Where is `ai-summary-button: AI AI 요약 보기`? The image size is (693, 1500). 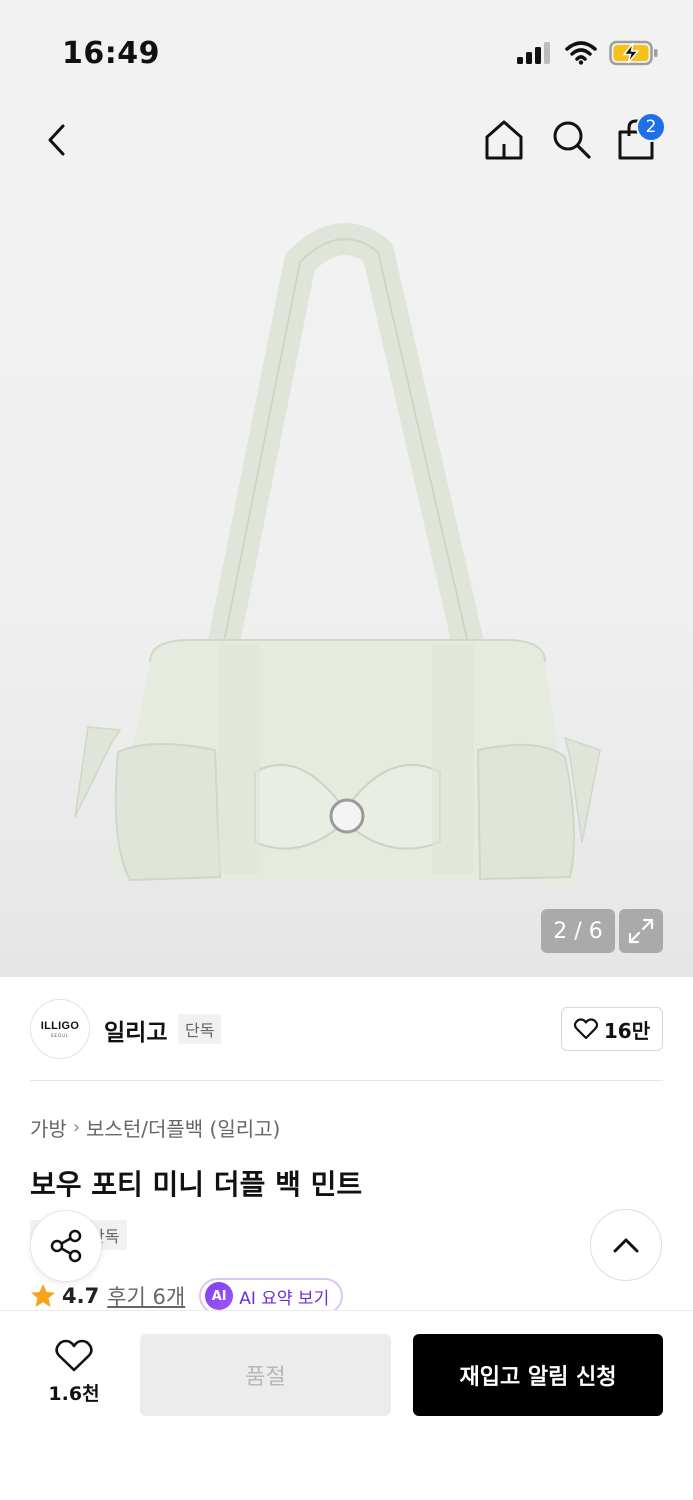
ai-summary-button: AI AI 요약 보기 is located at coordinates (271, 1296).